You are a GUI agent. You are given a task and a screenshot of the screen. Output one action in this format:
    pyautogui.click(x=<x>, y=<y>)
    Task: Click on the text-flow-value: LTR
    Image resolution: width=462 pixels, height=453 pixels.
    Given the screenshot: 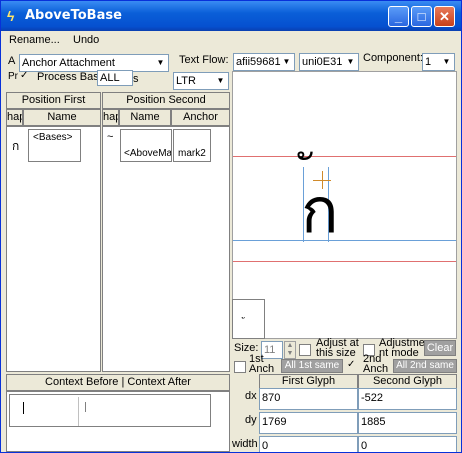 What is the action you would take?
    pyautogui.click(x=186, y=81)
    